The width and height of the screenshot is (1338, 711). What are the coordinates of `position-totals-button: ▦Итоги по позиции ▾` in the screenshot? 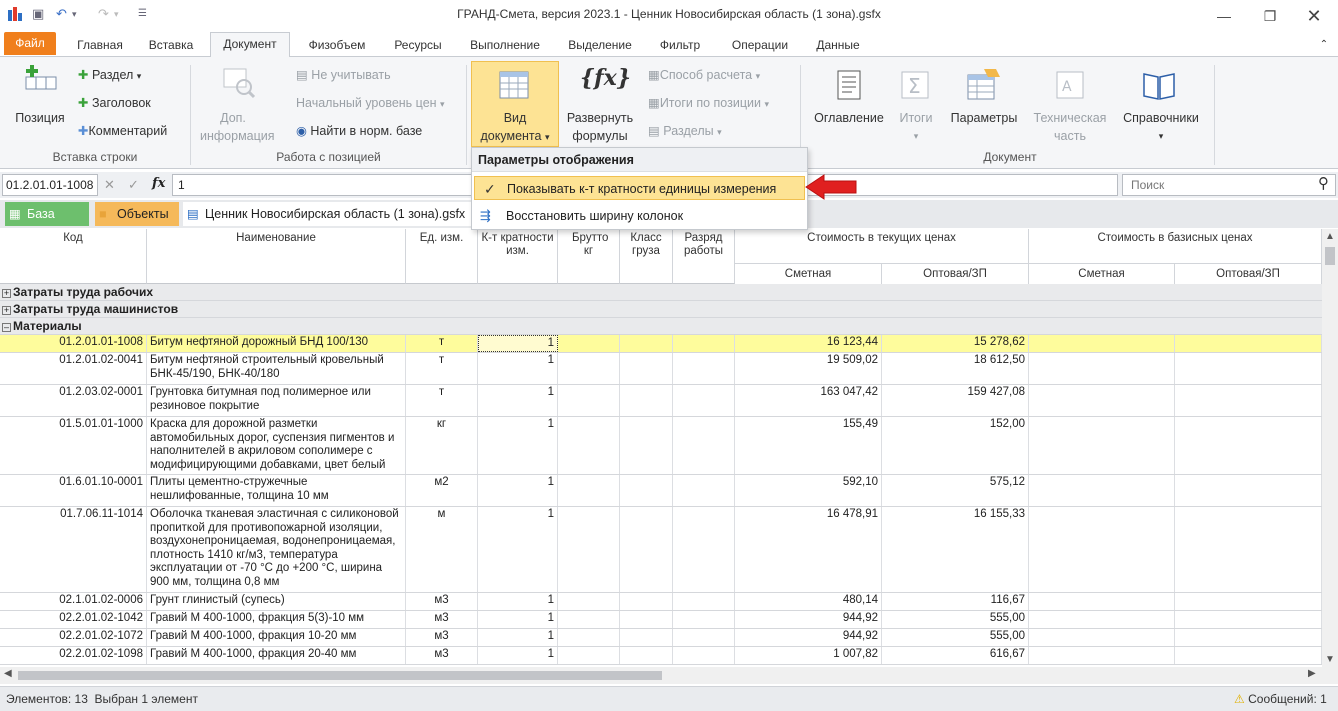 It's located at (708, 103).